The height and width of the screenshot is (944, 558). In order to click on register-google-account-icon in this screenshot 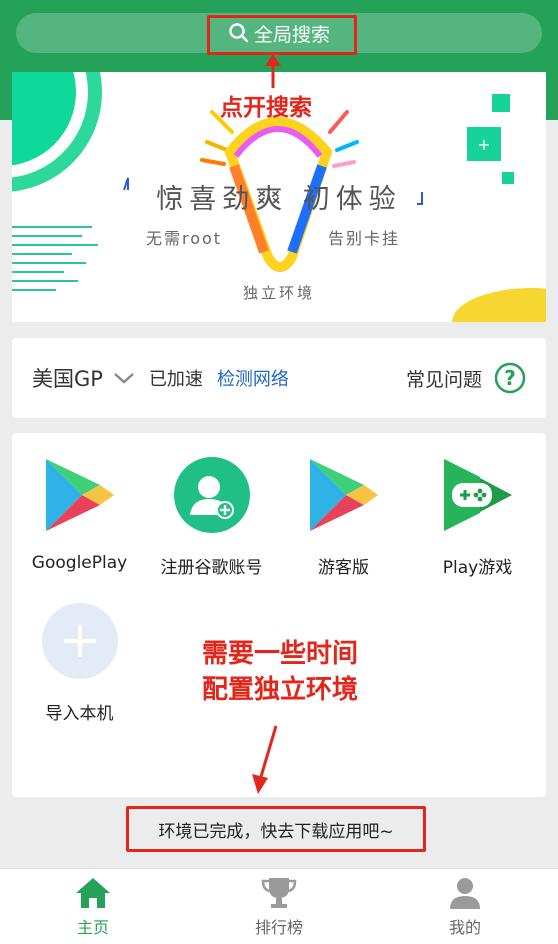, I will do `click(211, 495)`.